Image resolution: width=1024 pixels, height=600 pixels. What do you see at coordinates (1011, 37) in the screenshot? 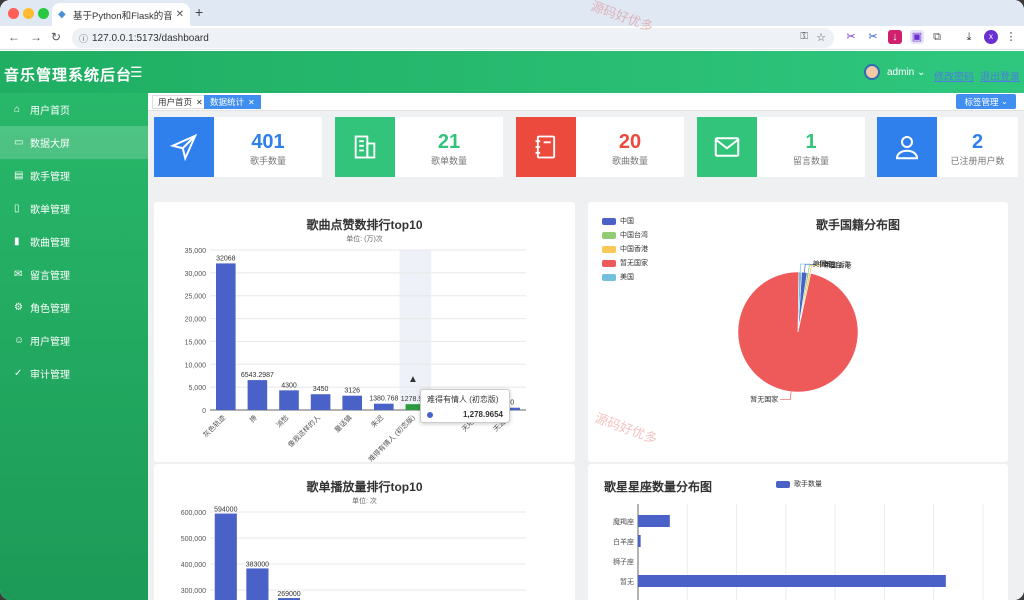
I see `browser-menu-icon: ⋮` at bounding box center [1011, 37].